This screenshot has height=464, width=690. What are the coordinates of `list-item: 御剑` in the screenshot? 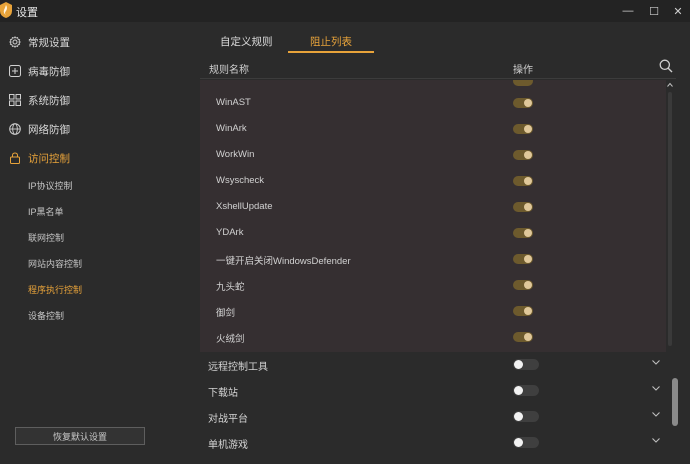 It's located at (433, 311).